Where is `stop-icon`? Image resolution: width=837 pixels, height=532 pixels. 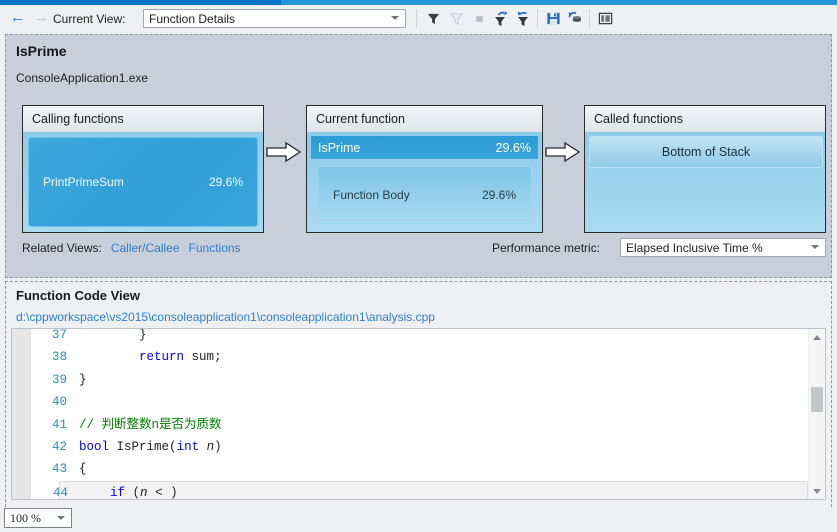
stop-icon is located at coordinates (479, 18).